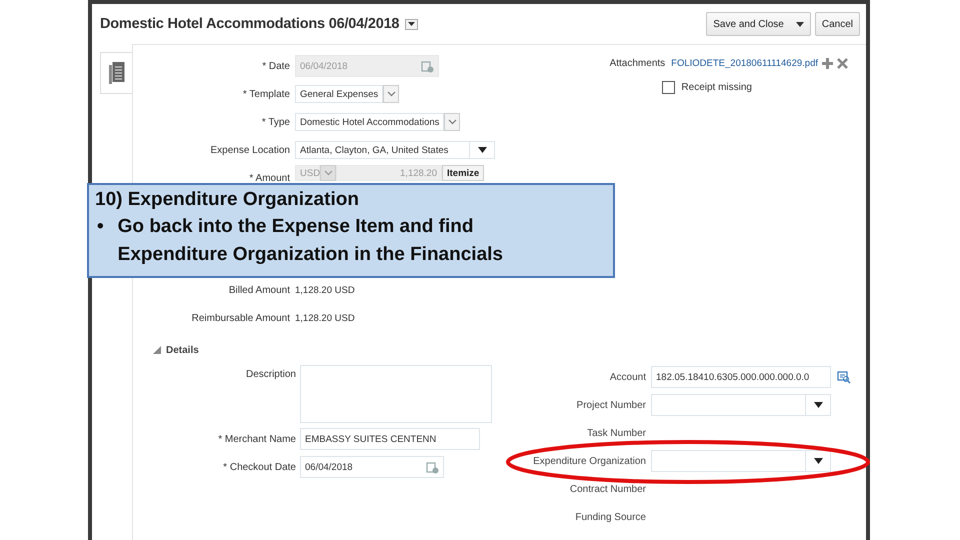  I want to click on field-label: * Type, so click(276, 122).